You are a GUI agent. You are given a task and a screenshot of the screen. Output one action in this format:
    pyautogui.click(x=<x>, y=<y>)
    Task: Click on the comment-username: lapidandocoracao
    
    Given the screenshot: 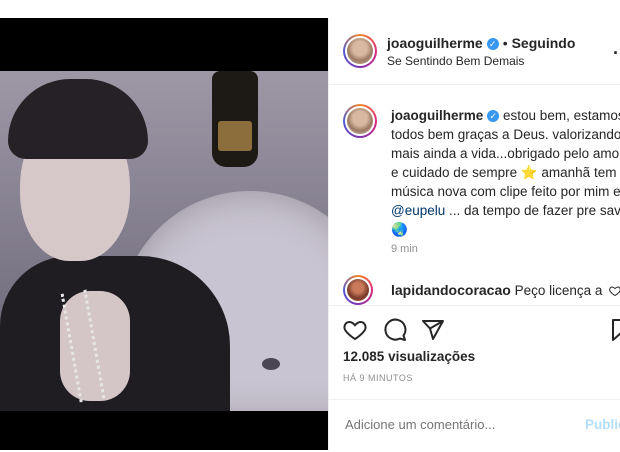 What is the action you would take?
    pyautogui.click(x=451, y=290)
    